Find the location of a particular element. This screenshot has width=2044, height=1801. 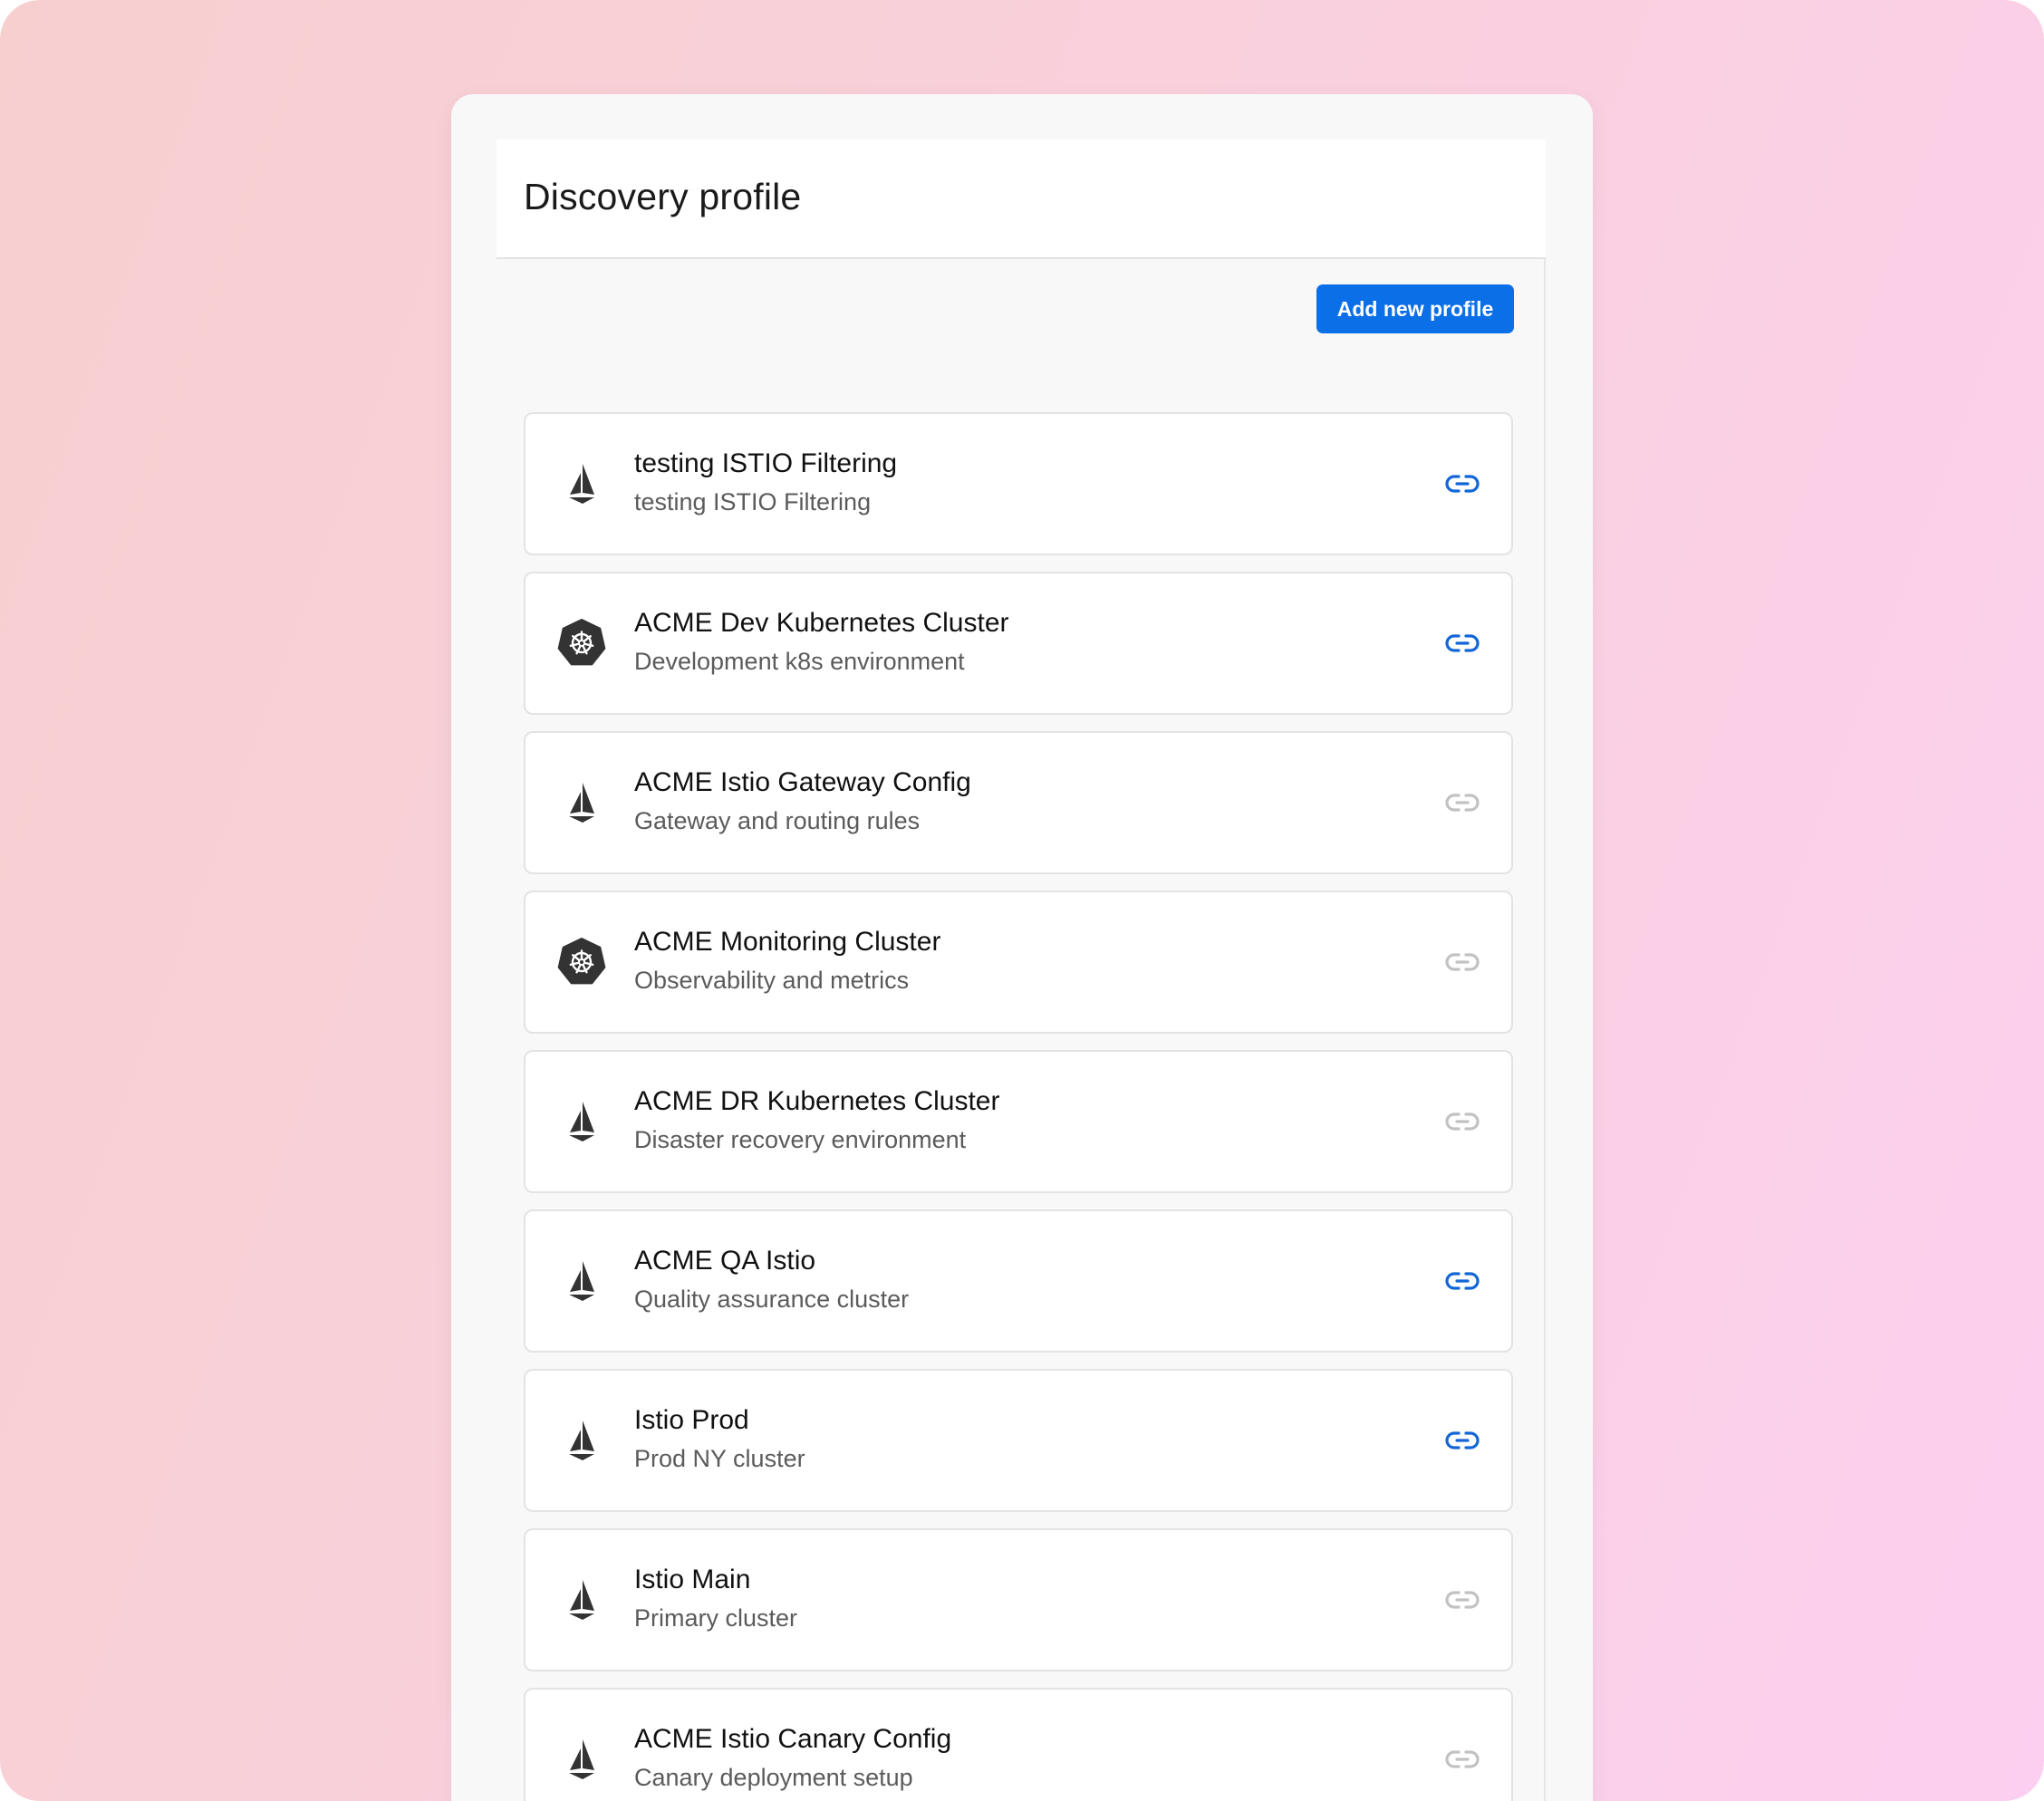

profile-title: Istio Prod is located at coordinates (691, 1420).